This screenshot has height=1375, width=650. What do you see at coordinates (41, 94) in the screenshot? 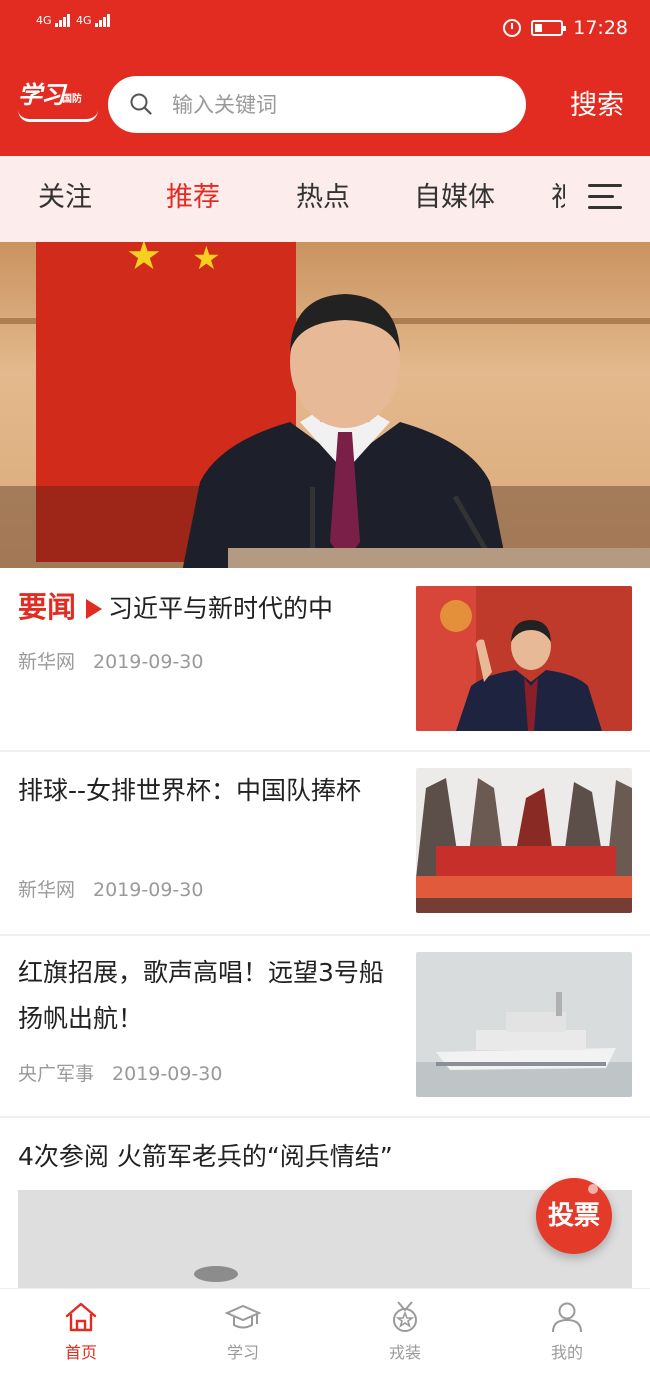
I see `logo-text: 学习` at bounding box center [41, 94].